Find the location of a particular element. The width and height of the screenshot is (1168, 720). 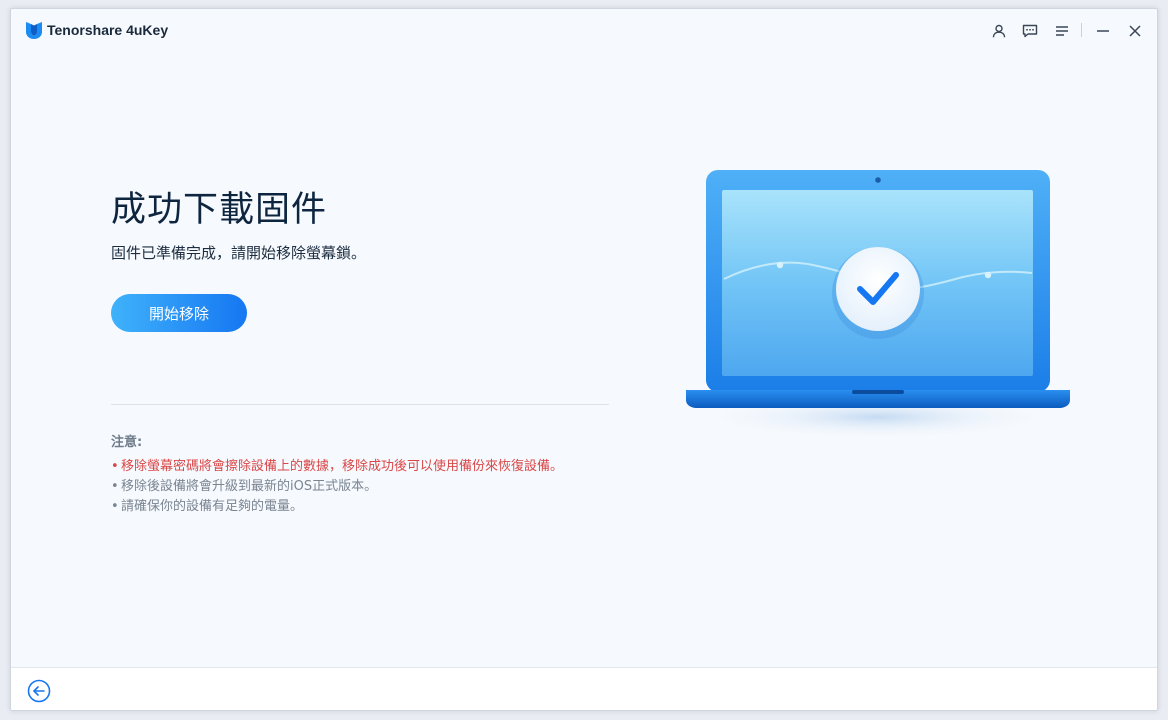

footer-bar is located at coordinates (584, 688).